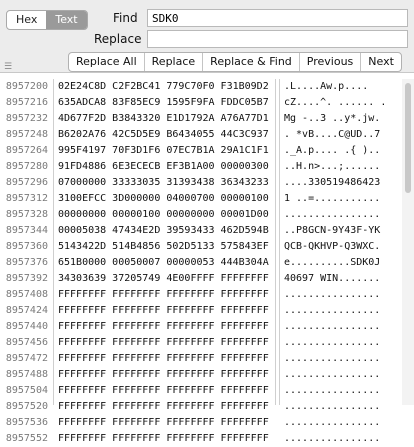  I want to click on panel-grip-icon: ☰, so click(8, 67).